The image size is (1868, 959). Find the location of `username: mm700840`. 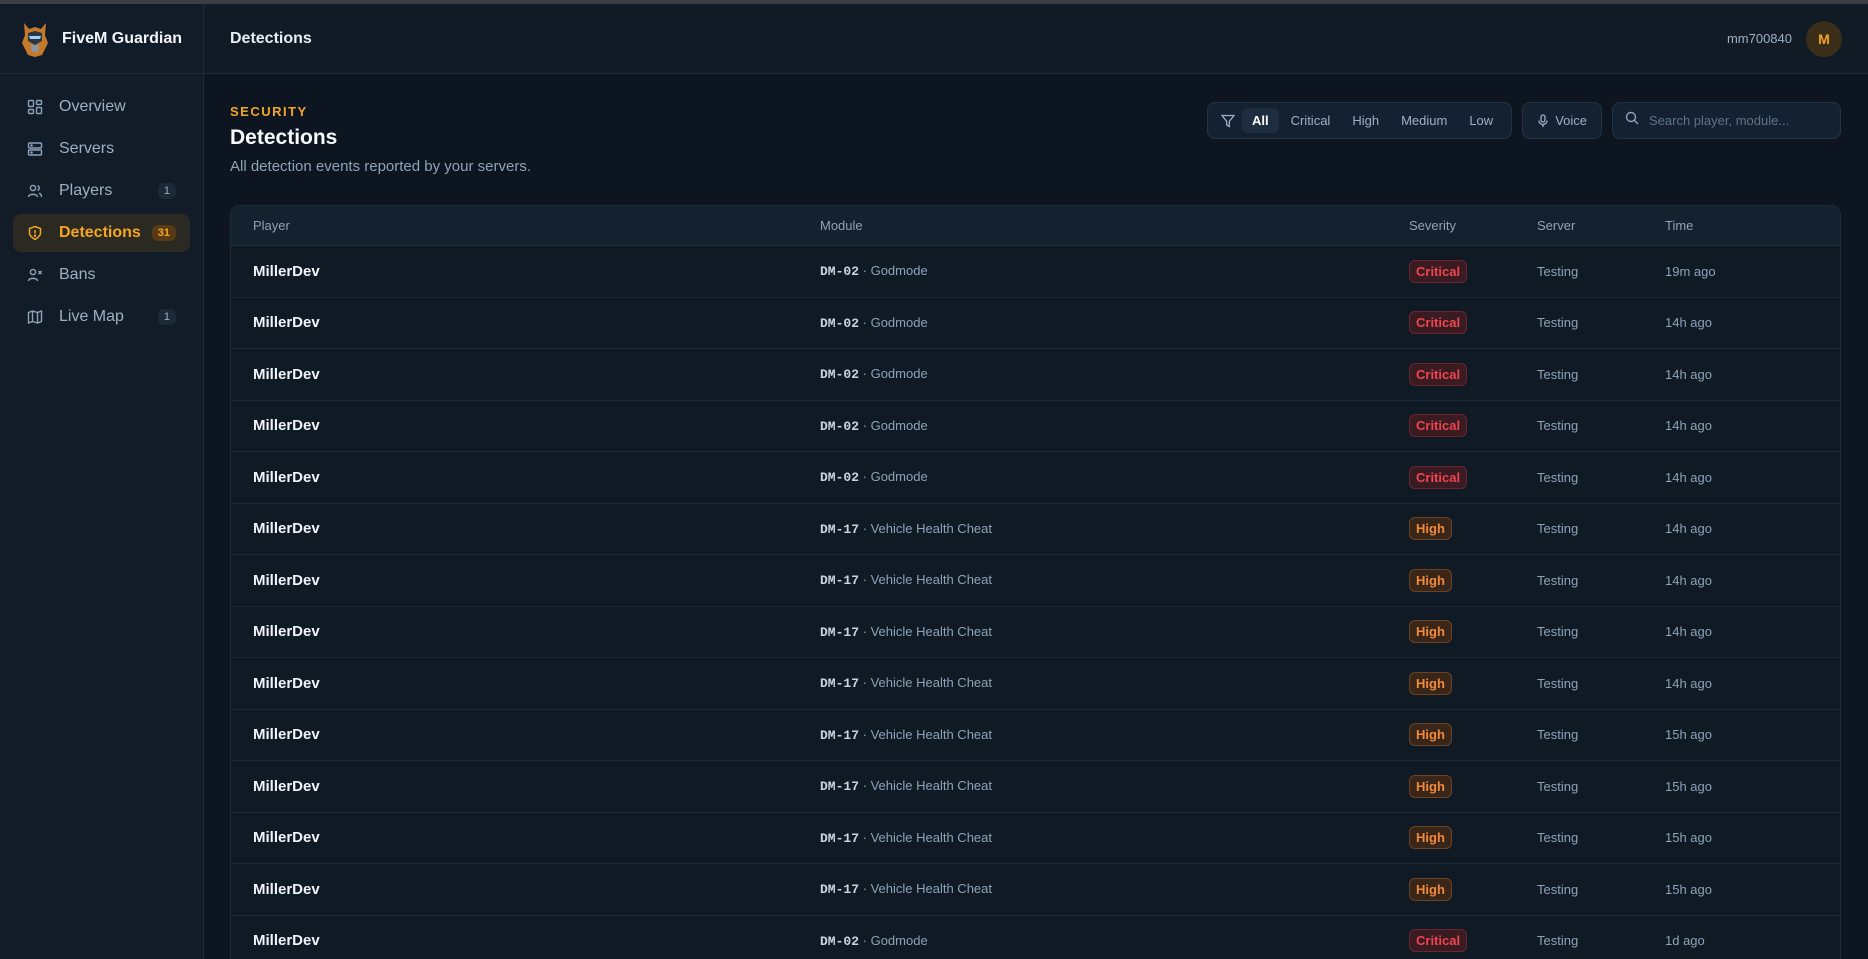

username: mm700840 is located at coordinates (1759, 38).